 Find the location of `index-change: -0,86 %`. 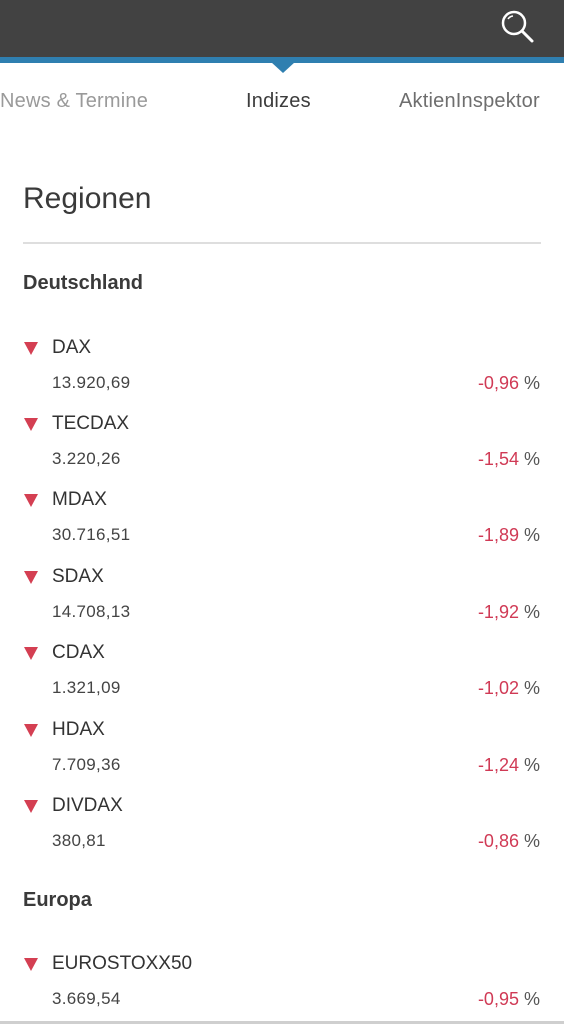

index-change: -0,86 % is located at coordinates (509, 841).